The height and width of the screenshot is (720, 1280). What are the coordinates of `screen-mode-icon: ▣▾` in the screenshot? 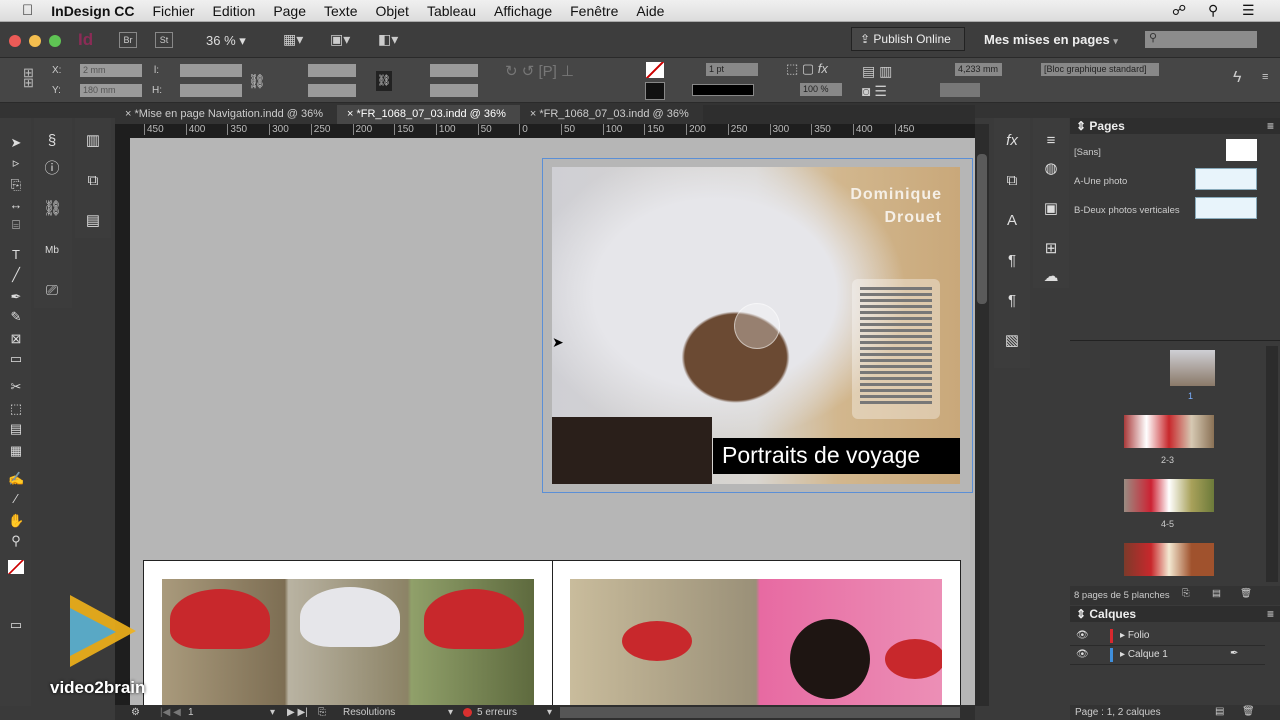 It's located at (340, 39).